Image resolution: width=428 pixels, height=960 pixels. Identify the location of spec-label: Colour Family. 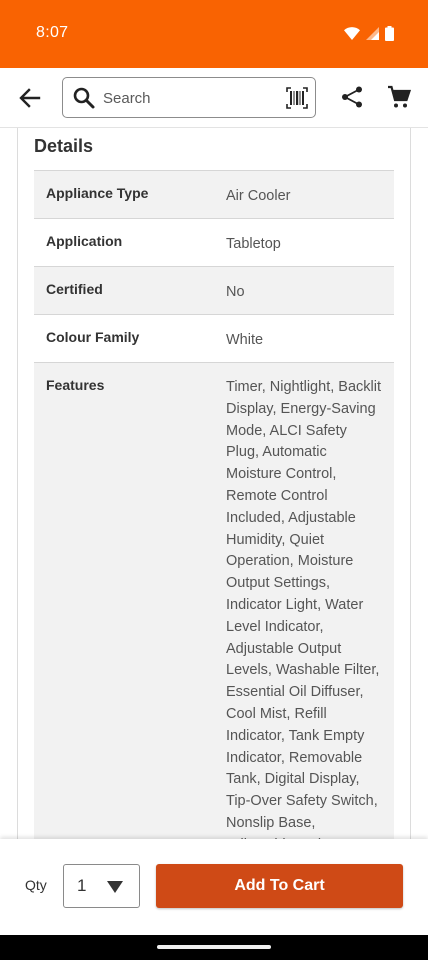
(93, 337).